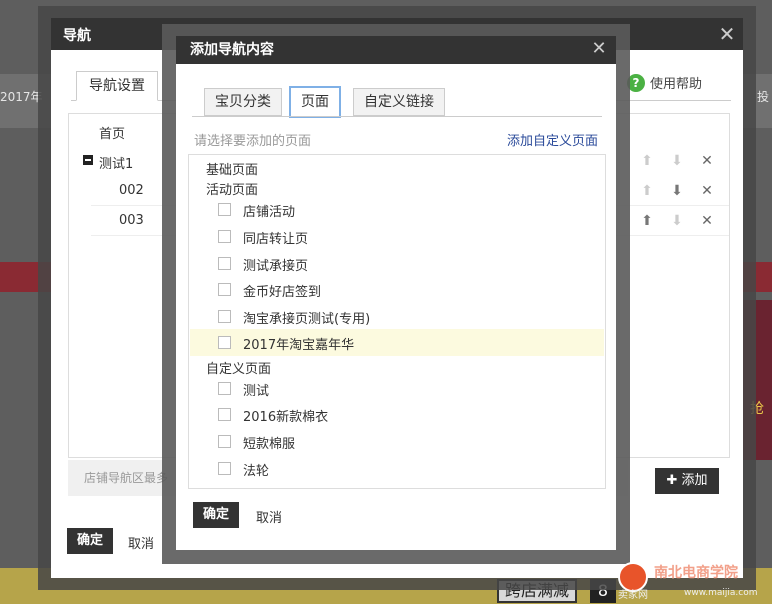 This screenshot has width=772, height=604. What do you see at coordinates (232, 50) in the screenshot?
I see `add-dialog-title: 添加导航内容` at bounding box center [232, 50].